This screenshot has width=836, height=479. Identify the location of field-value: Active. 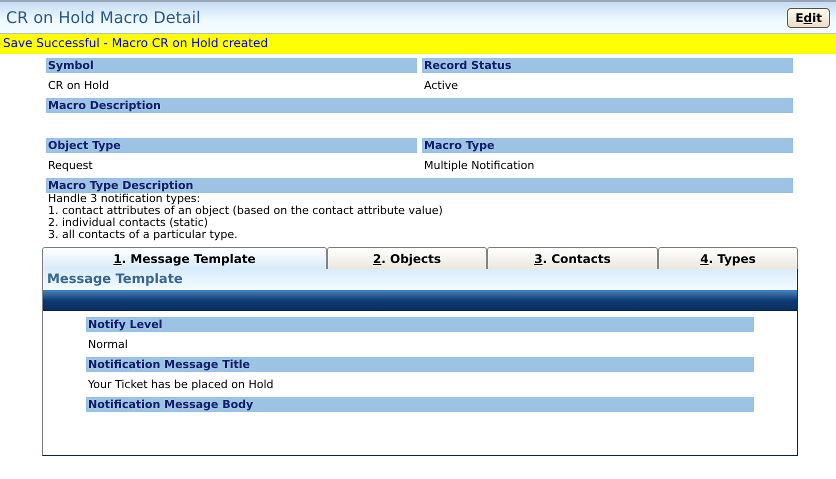
(442, 86).